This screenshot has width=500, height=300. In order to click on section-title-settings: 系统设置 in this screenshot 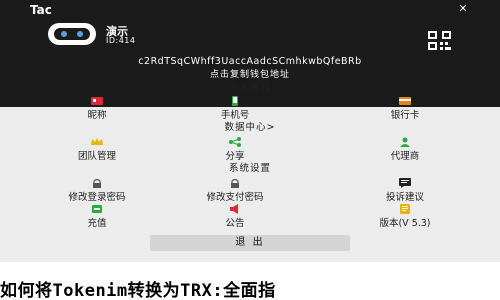, I will do `click(249, 168)`.